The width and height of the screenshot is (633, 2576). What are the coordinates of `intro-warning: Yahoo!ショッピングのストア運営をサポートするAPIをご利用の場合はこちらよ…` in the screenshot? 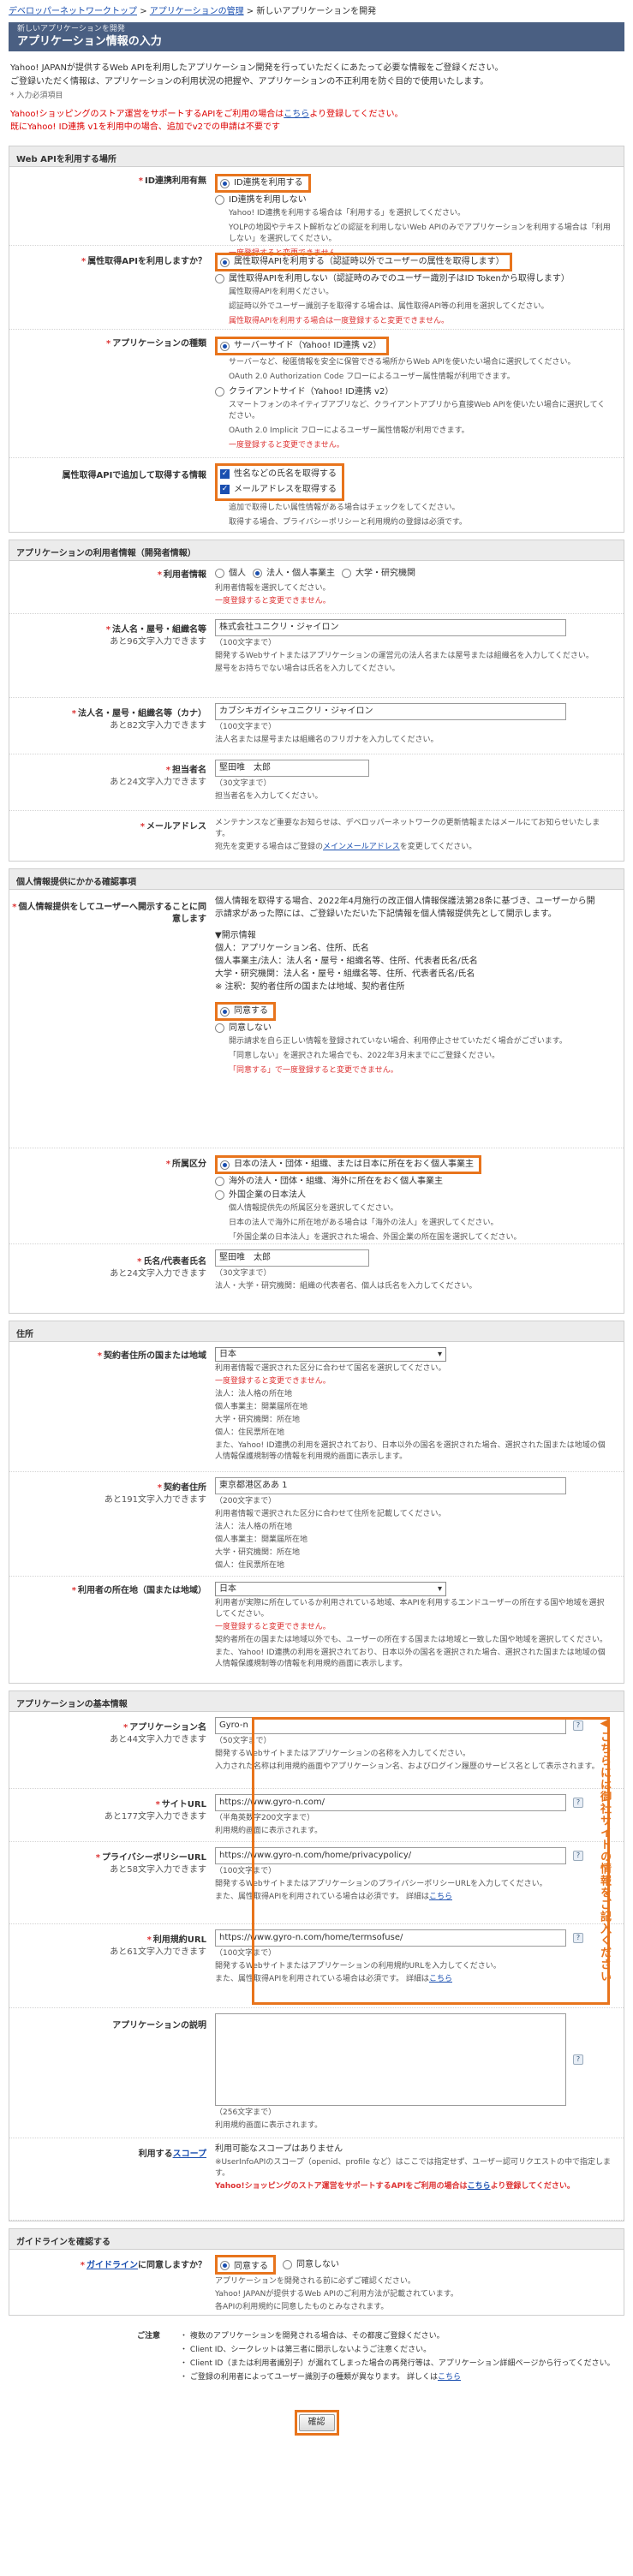 It's located at (317, 121).